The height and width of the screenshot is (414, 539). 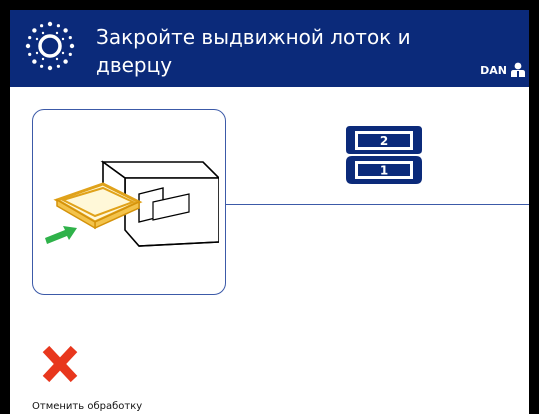 I want to click on page-title: Закройте выдвижной лоток и дверцу, so click(x=276, y=51).